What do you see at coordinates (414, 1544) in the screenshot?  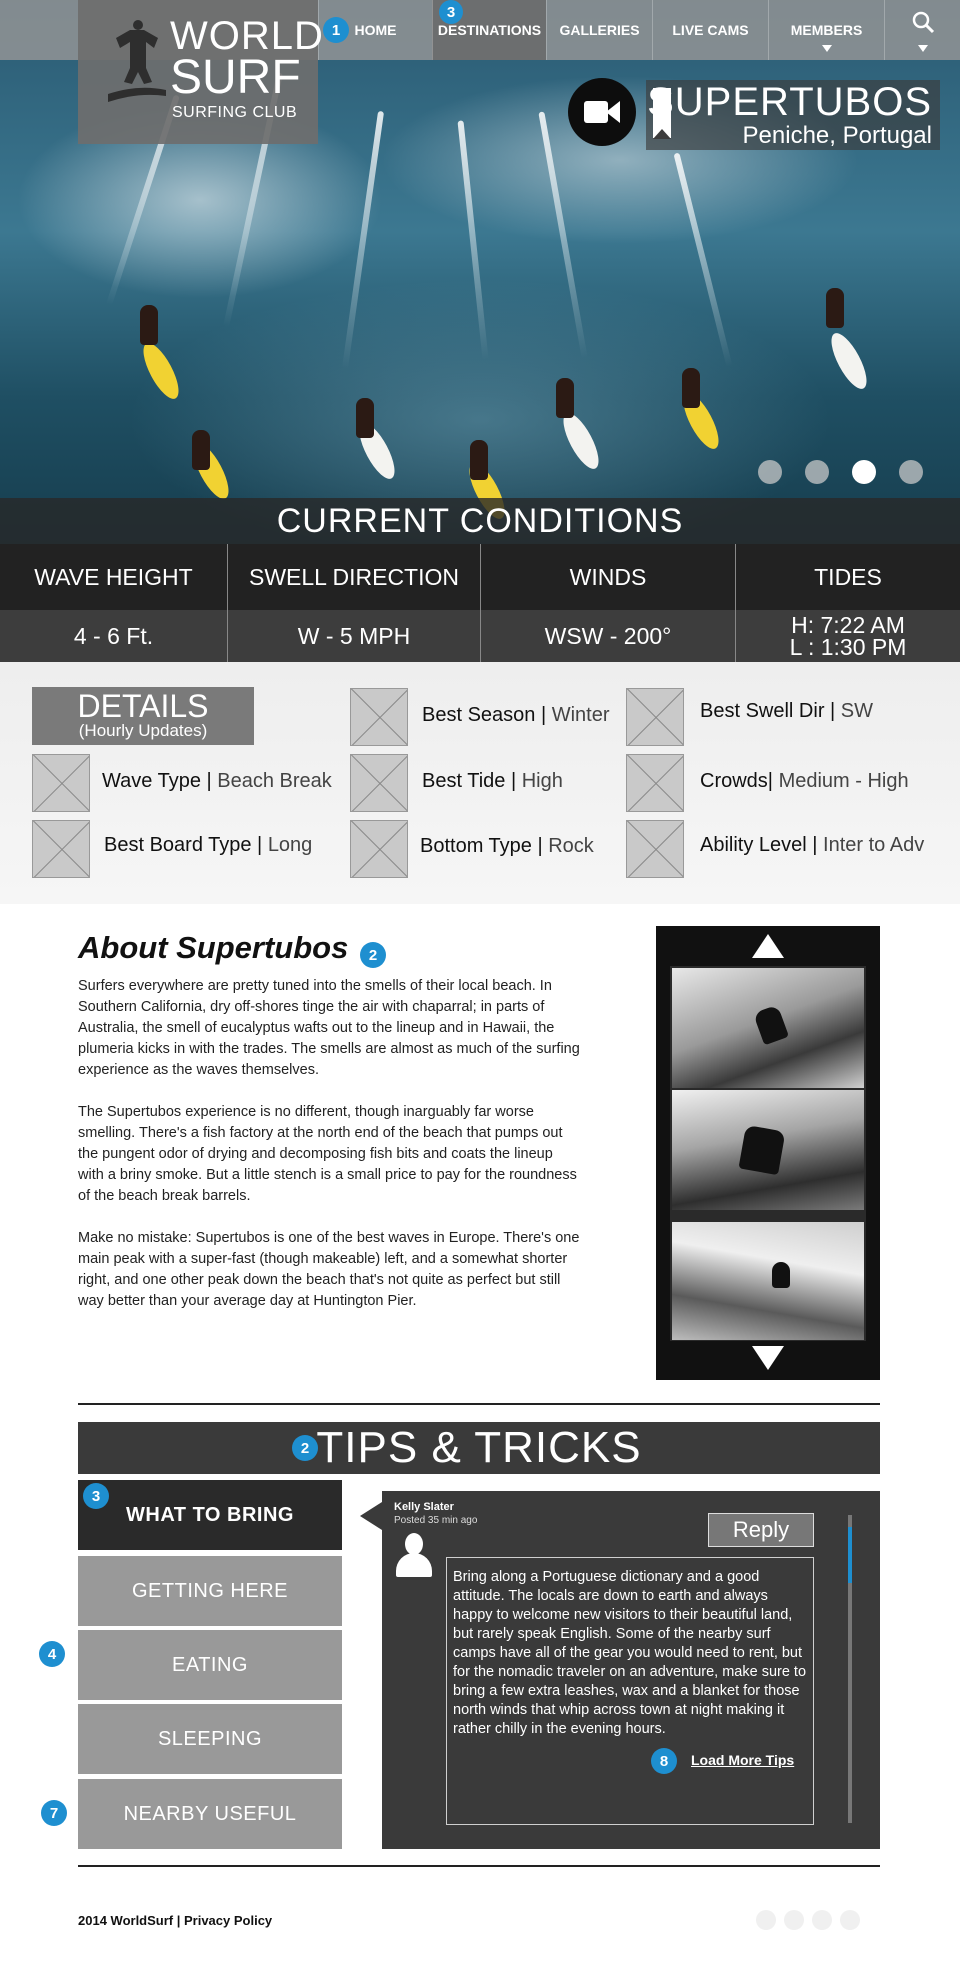 I see `avatar-head` at bounding box center [414, 1544].